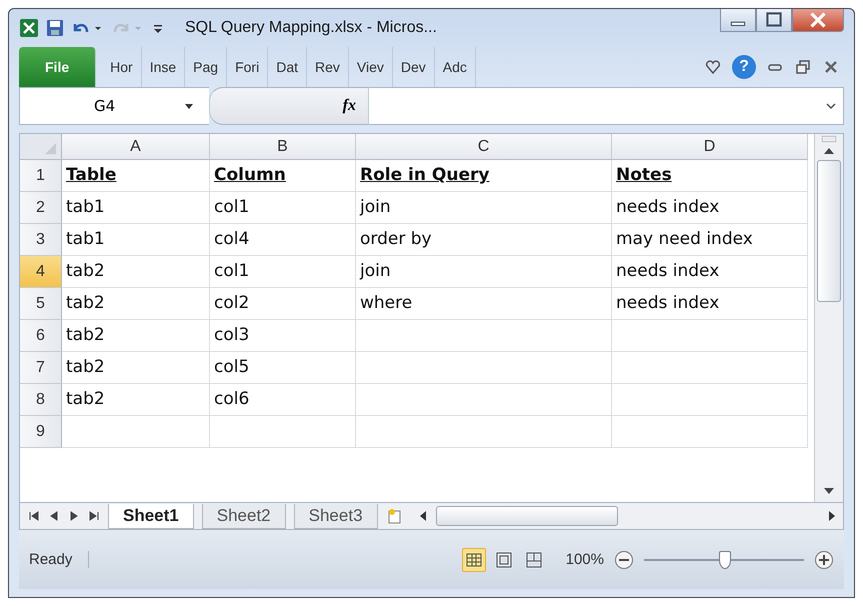 Image resolution: width=863 pixels, height=606 pixels. I want to click on heart-icon, so click(713, 67).